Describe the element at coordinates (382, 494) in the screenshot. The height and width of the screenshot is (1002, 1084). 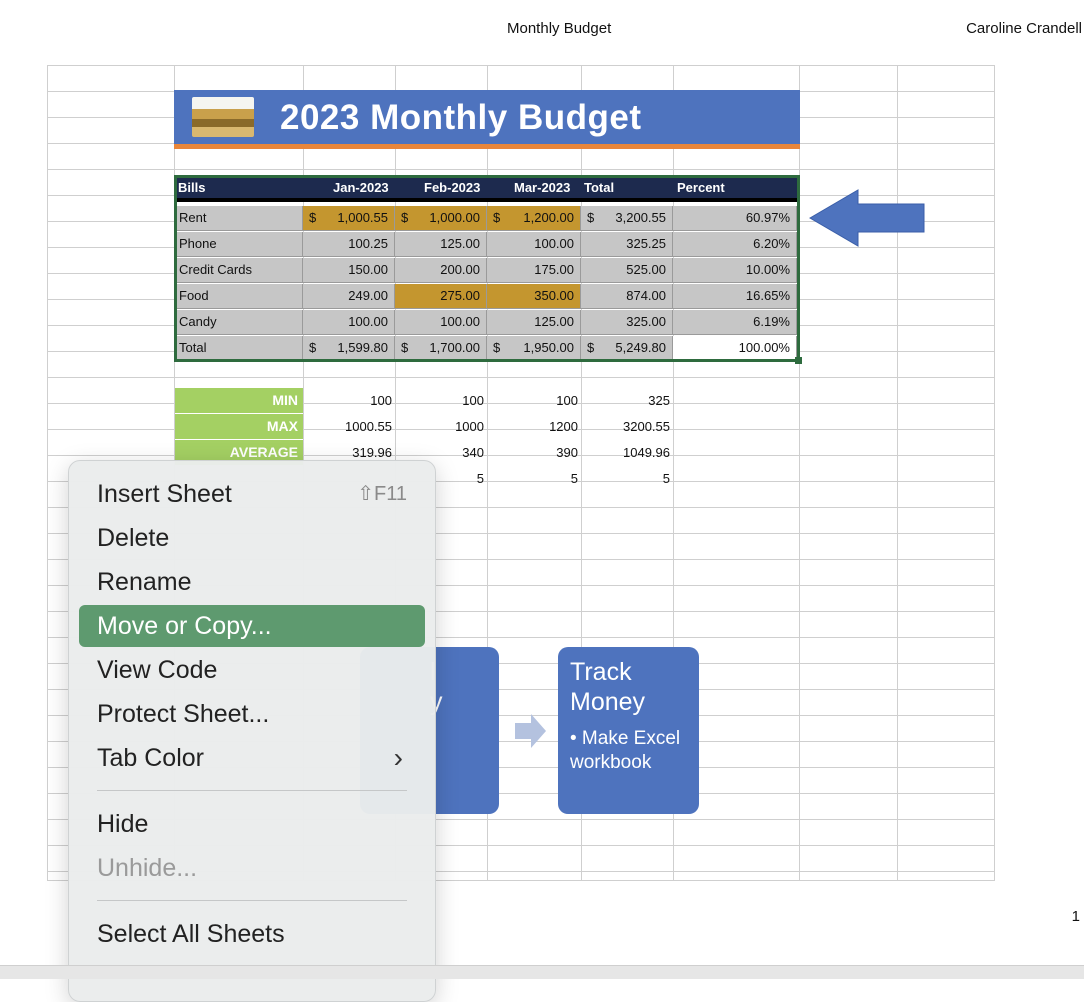
I see `shortcut-hint: ⇧F11` at that location.